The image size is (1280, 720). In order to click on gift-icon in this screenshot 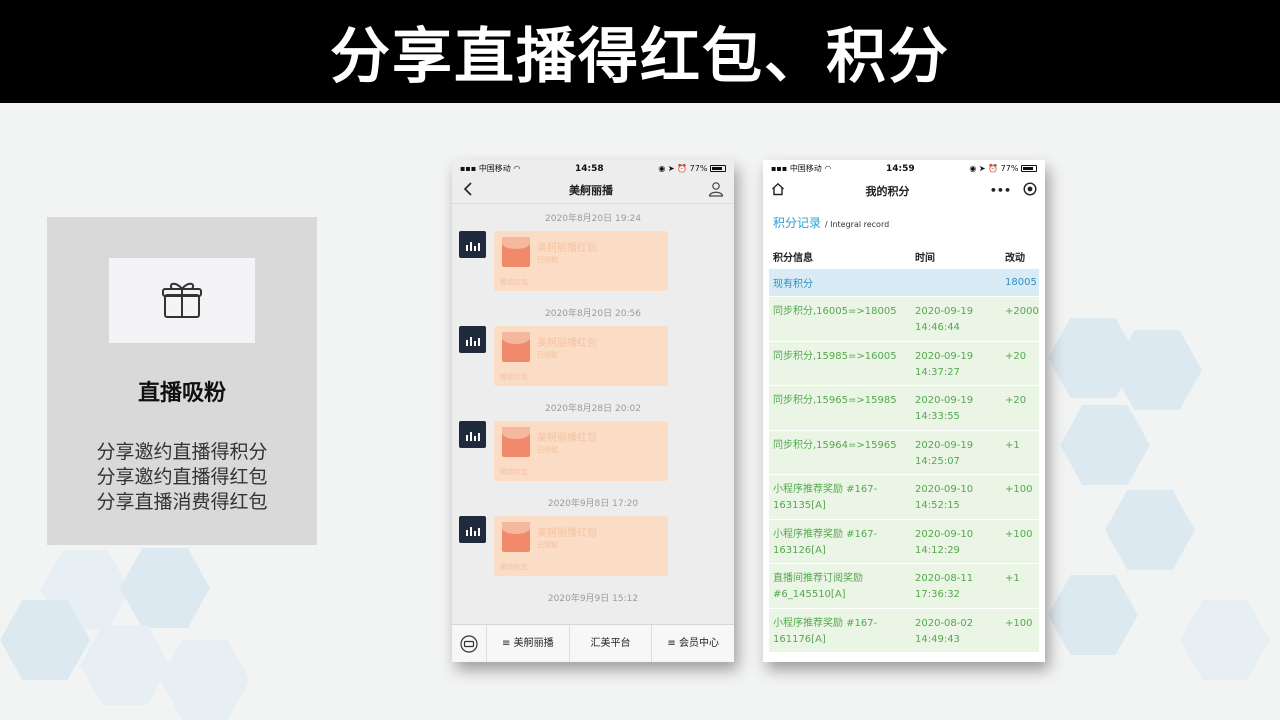, I will do `click(182, 301)`.